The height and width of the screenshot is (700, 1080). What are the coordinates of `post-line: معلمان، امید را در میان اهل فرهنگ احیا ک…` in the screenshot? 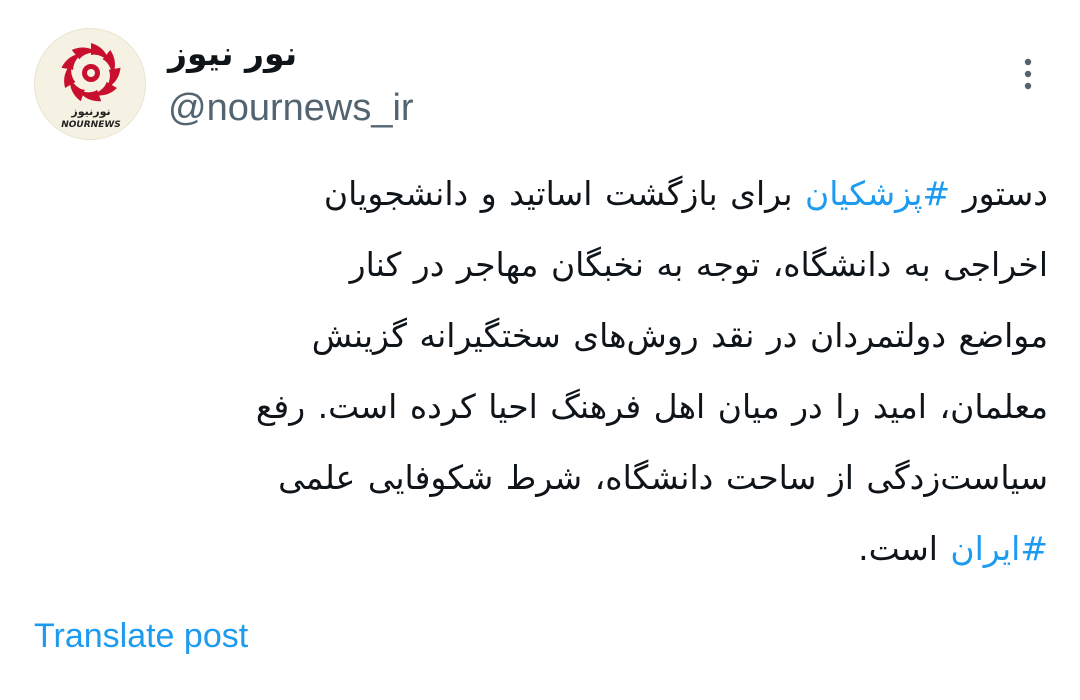 It's located at (651, 406).